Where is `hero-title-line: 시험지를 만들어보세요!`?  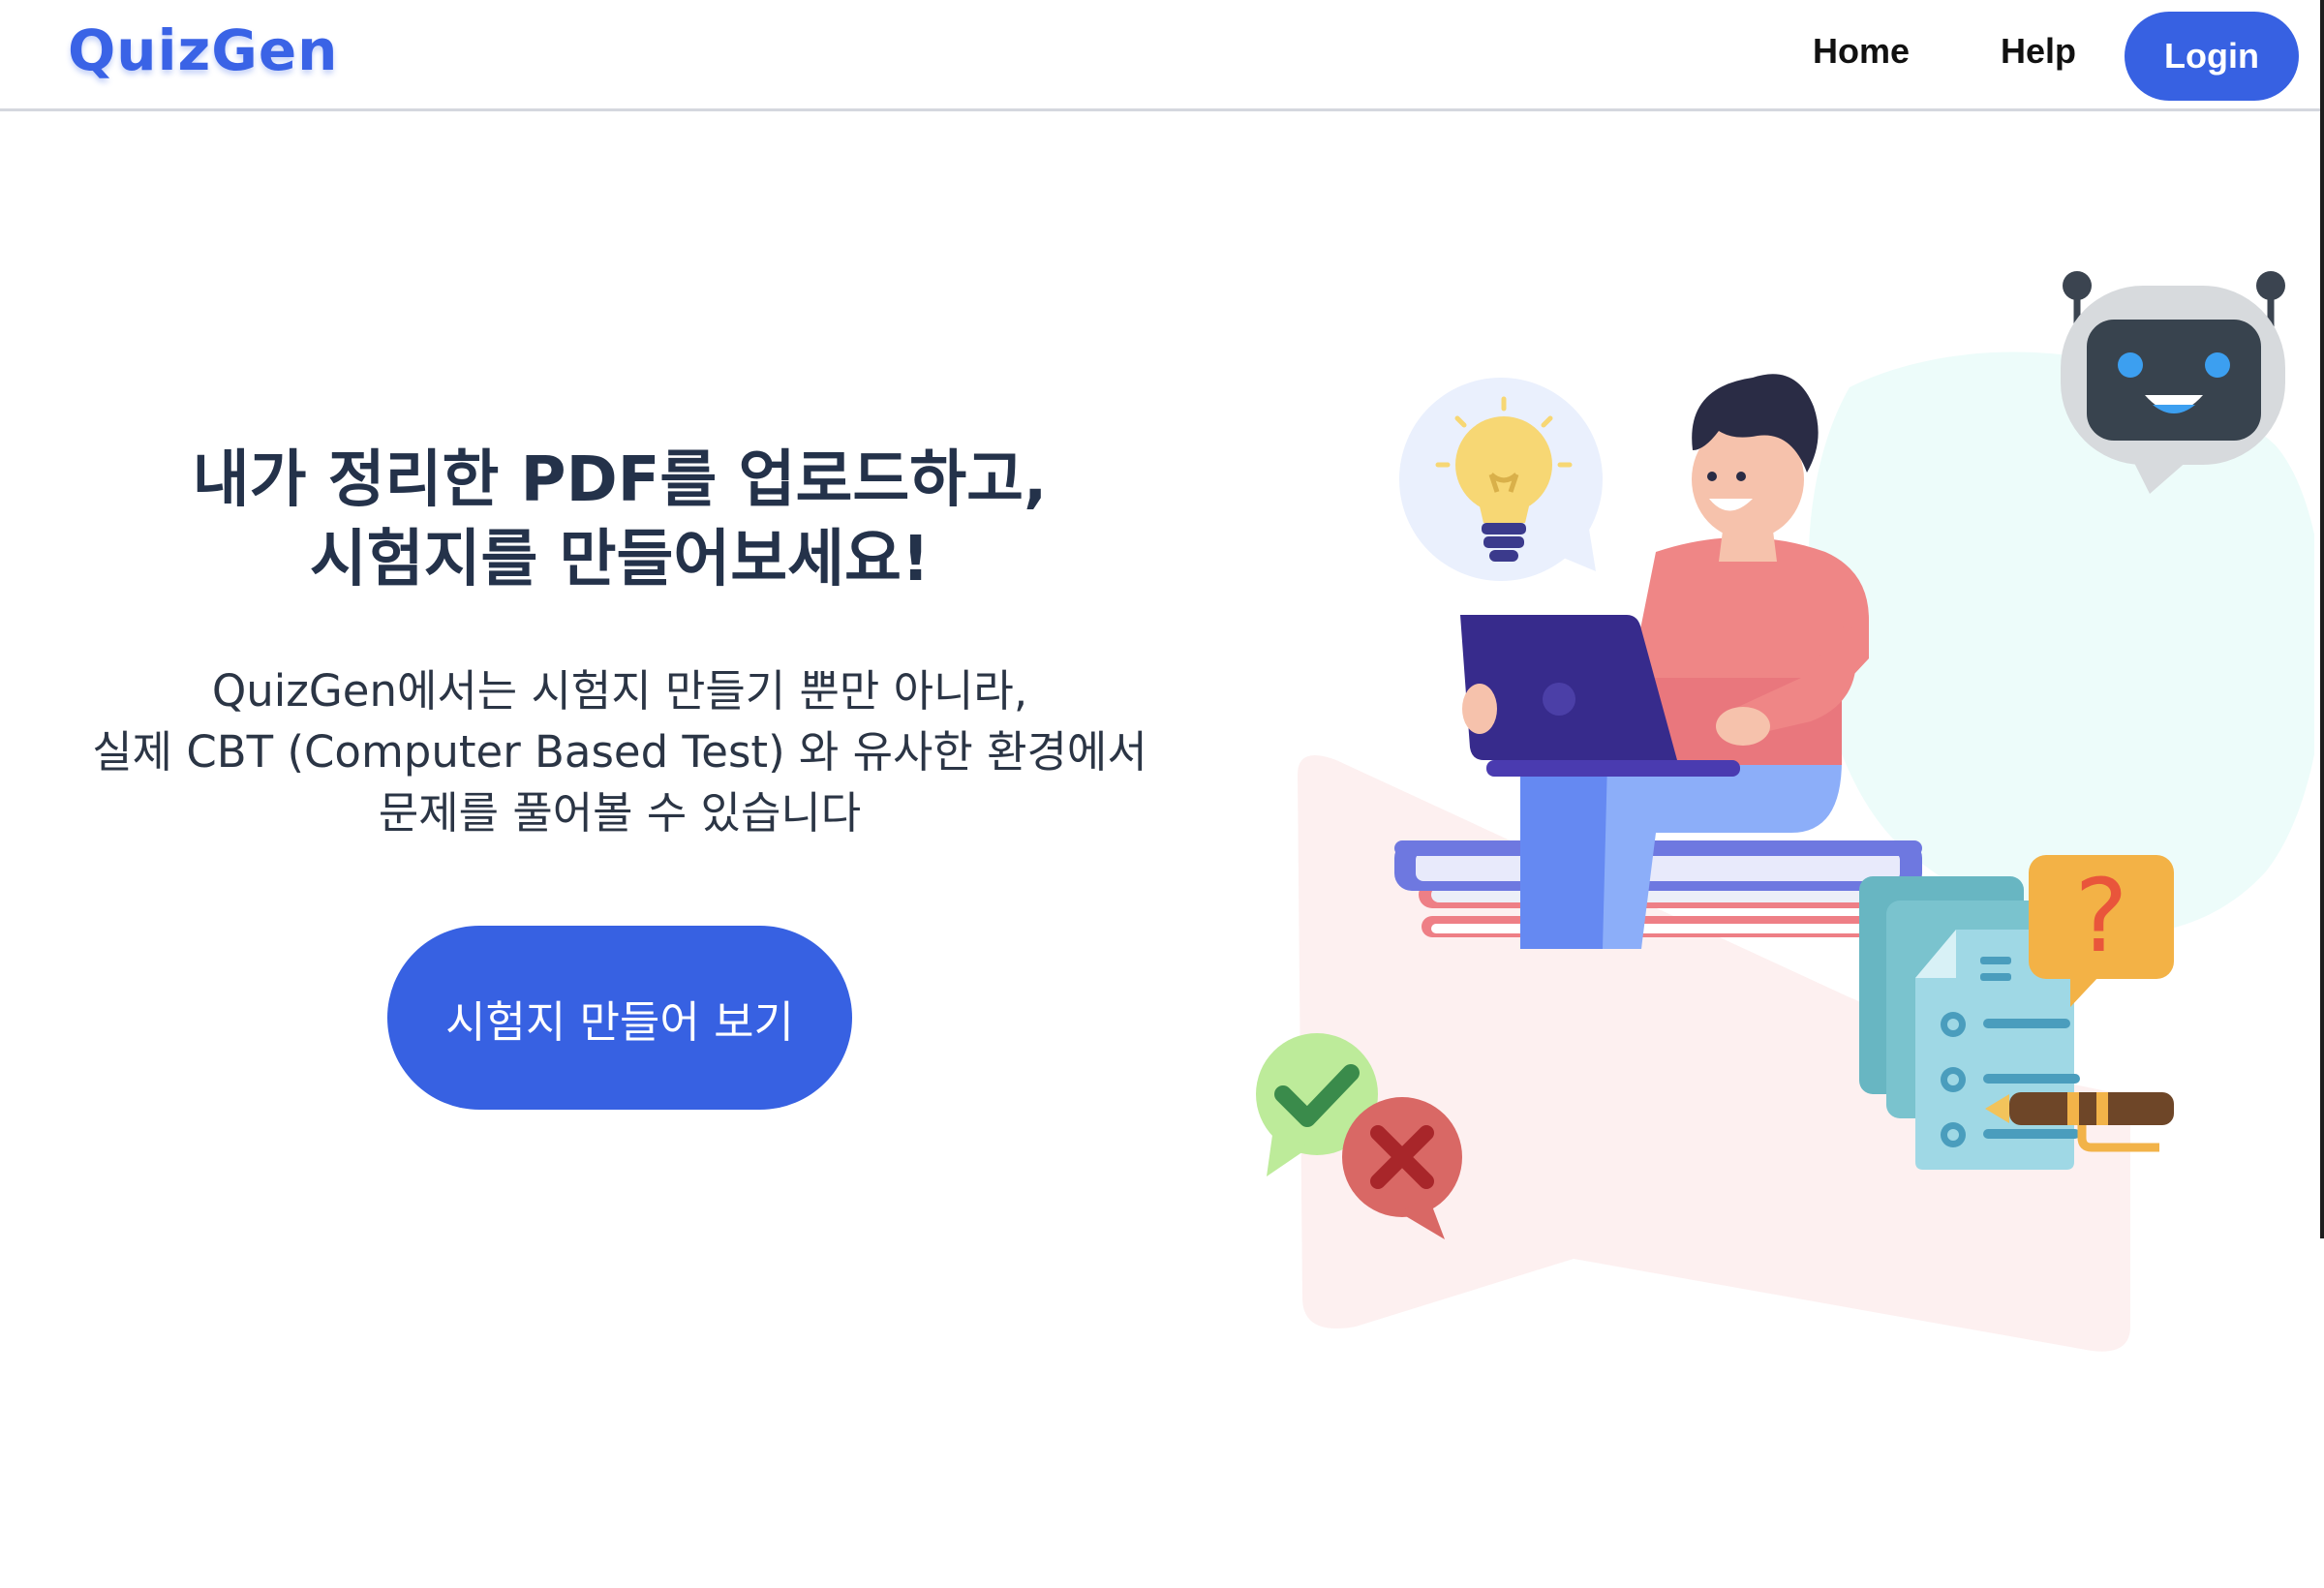
hero-title-line: 시험지를 만들어보세요! is located at coordinates (620, 560).